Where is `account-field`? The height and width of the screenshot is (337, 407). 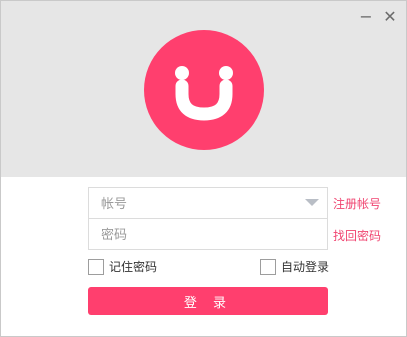
account-field is located at coordinates (208, 203).